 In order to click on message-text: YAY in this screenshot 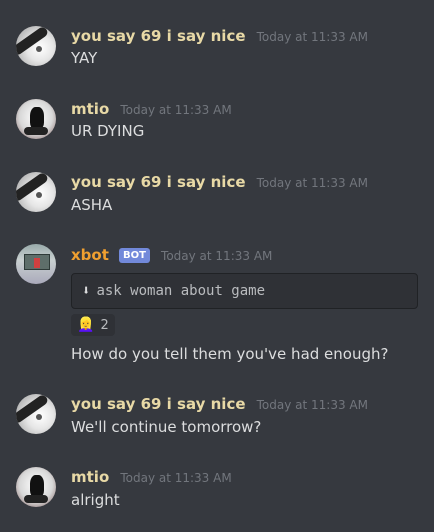, I will do `click(84, 58)`.